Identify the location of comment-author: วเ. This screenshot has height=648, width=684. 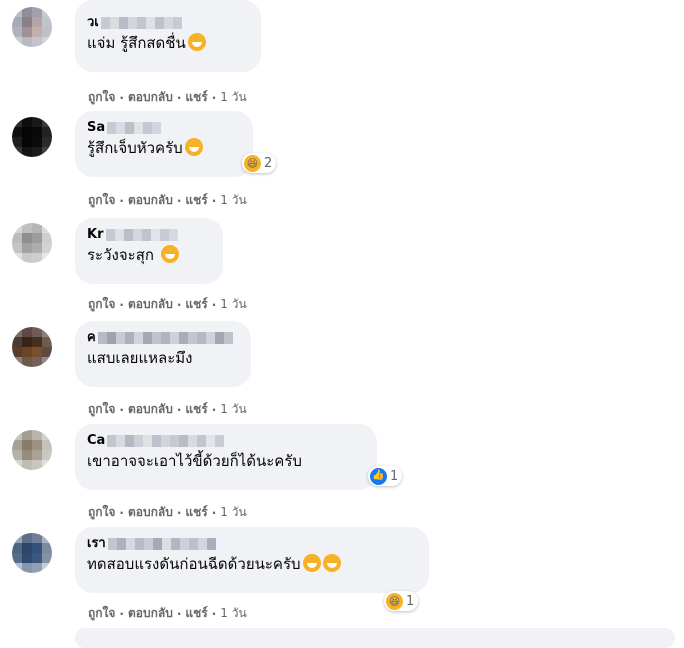
(168, 23).